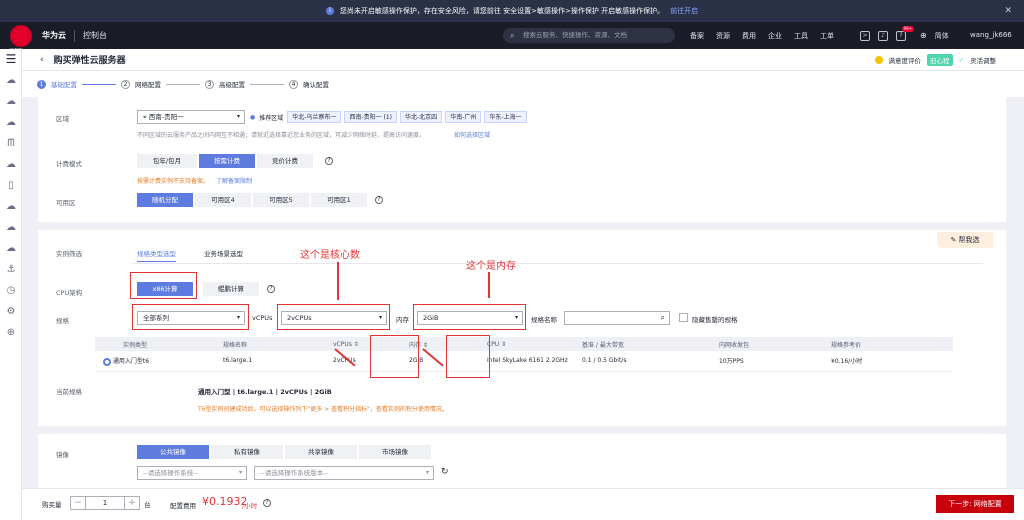  I want to click on help-choose-button: ✎ 帮我选, so click(965, 240).